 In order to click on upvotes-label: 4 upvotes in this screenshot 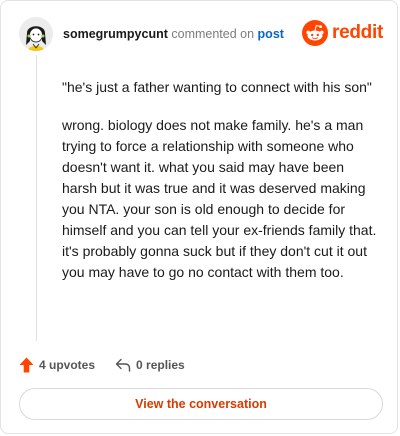, I will do `click(67, 365)`.